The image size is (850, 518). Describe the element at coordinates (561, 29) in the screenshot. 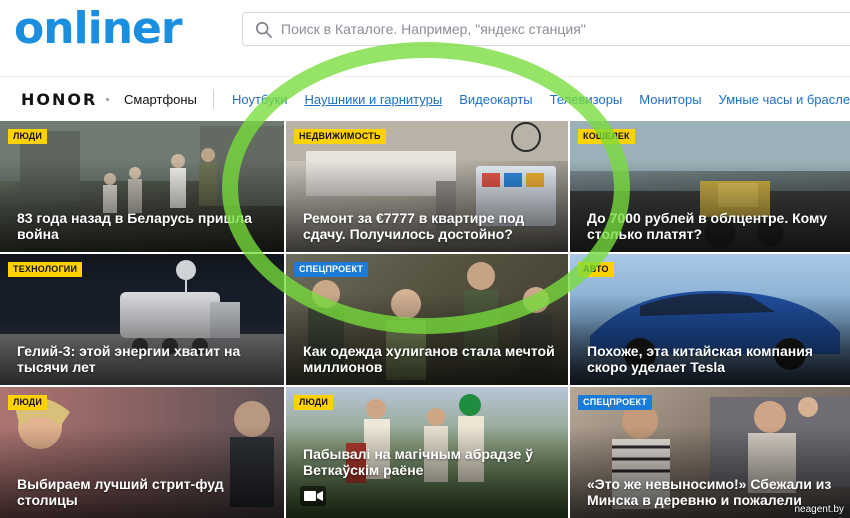

I see `search-input` at that location.